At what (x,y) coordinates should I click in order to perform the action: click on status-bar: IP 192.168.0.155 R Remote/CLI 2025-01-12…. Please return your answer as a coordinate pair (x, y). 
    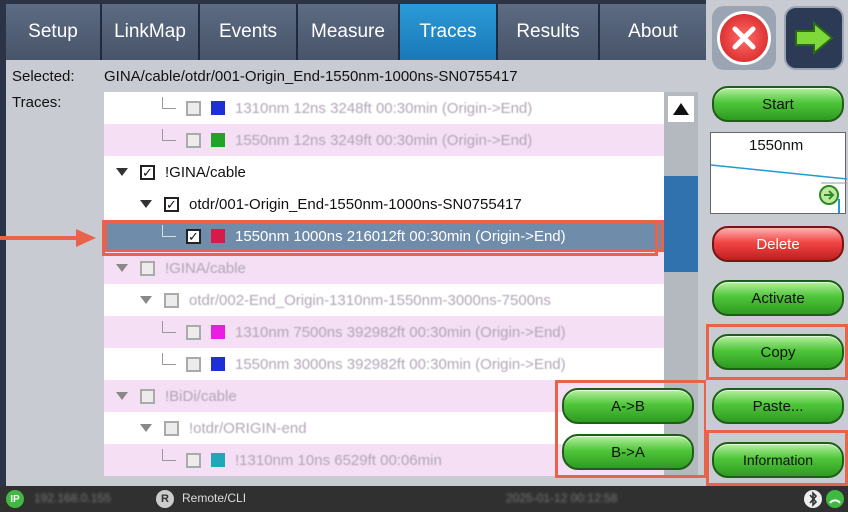
    Looking at the image, I should click on (424, 499).